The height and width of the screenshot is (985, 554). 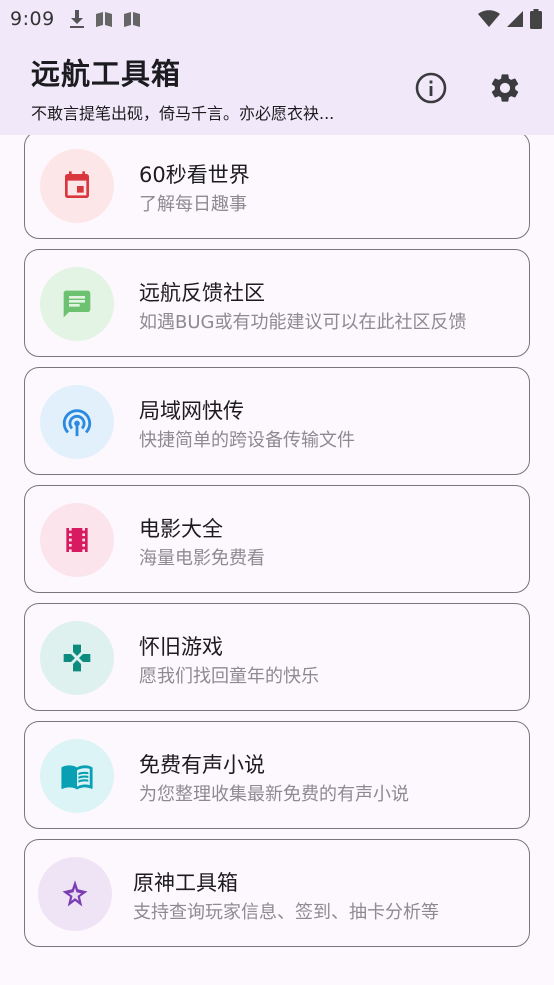 I want to click on app-title: 远航工具箱, so click(x=106, y=74).